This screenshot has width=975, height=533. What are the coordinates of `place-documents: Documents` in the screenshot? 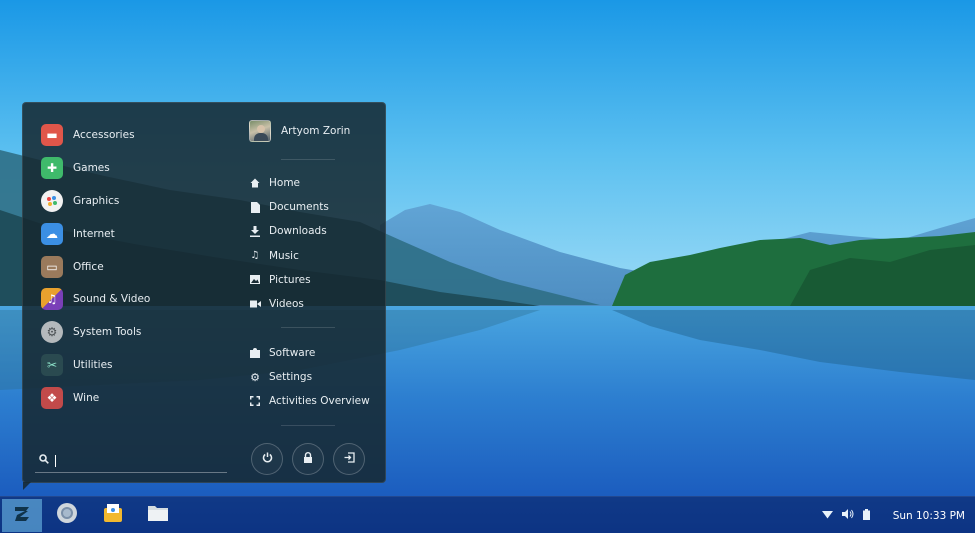 It's located at (319, 207).